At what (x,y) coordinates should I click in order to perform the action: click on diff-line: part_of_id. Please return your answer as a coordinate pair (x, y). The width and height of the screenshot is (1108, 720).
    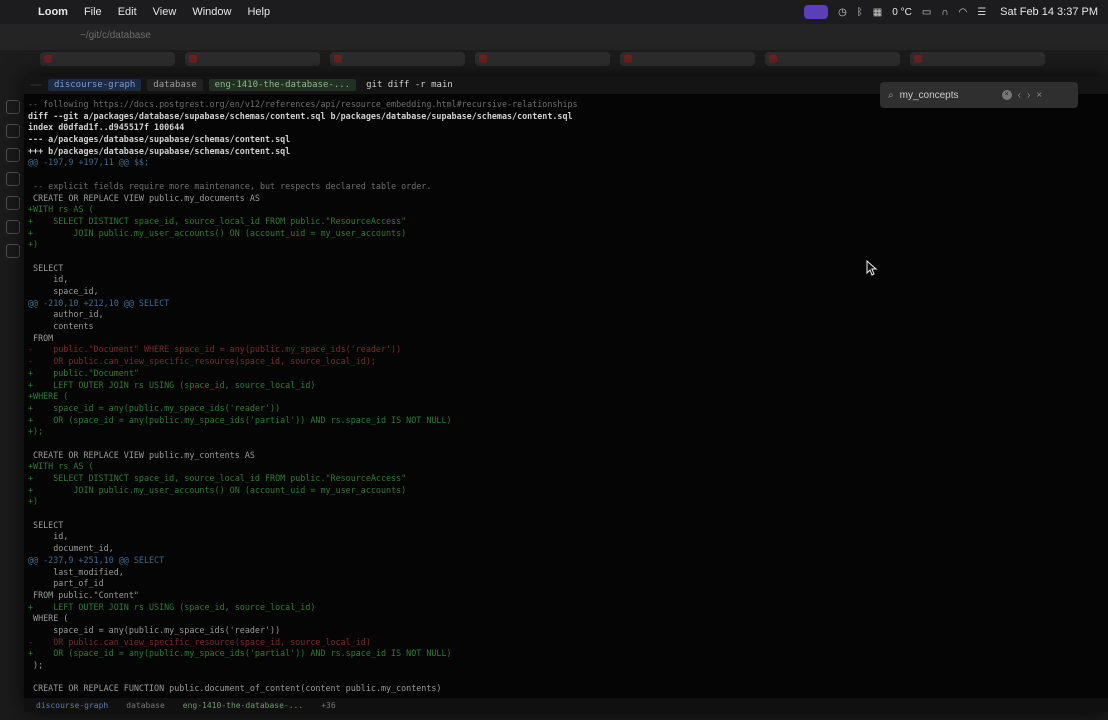
    Looking at the image, I should click on (66, 583).